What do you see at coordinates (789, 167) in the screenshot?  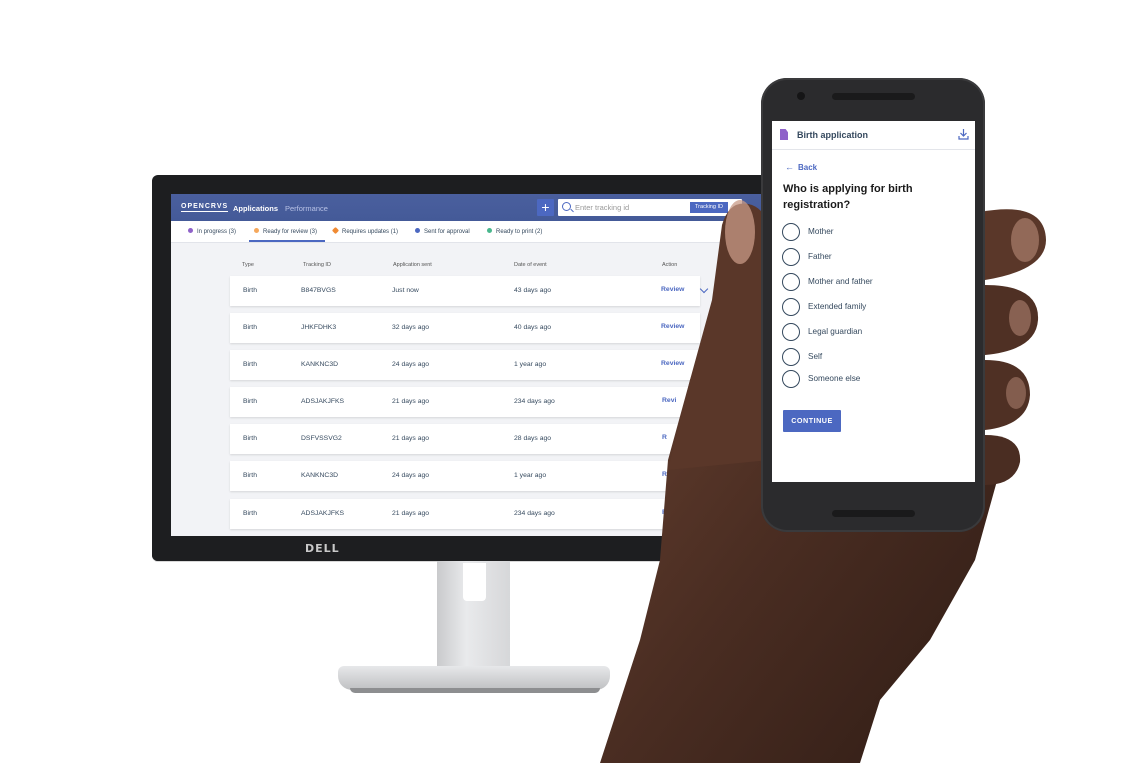 I see `arrow-left-icon: ←` at bounding box center [789, 167].